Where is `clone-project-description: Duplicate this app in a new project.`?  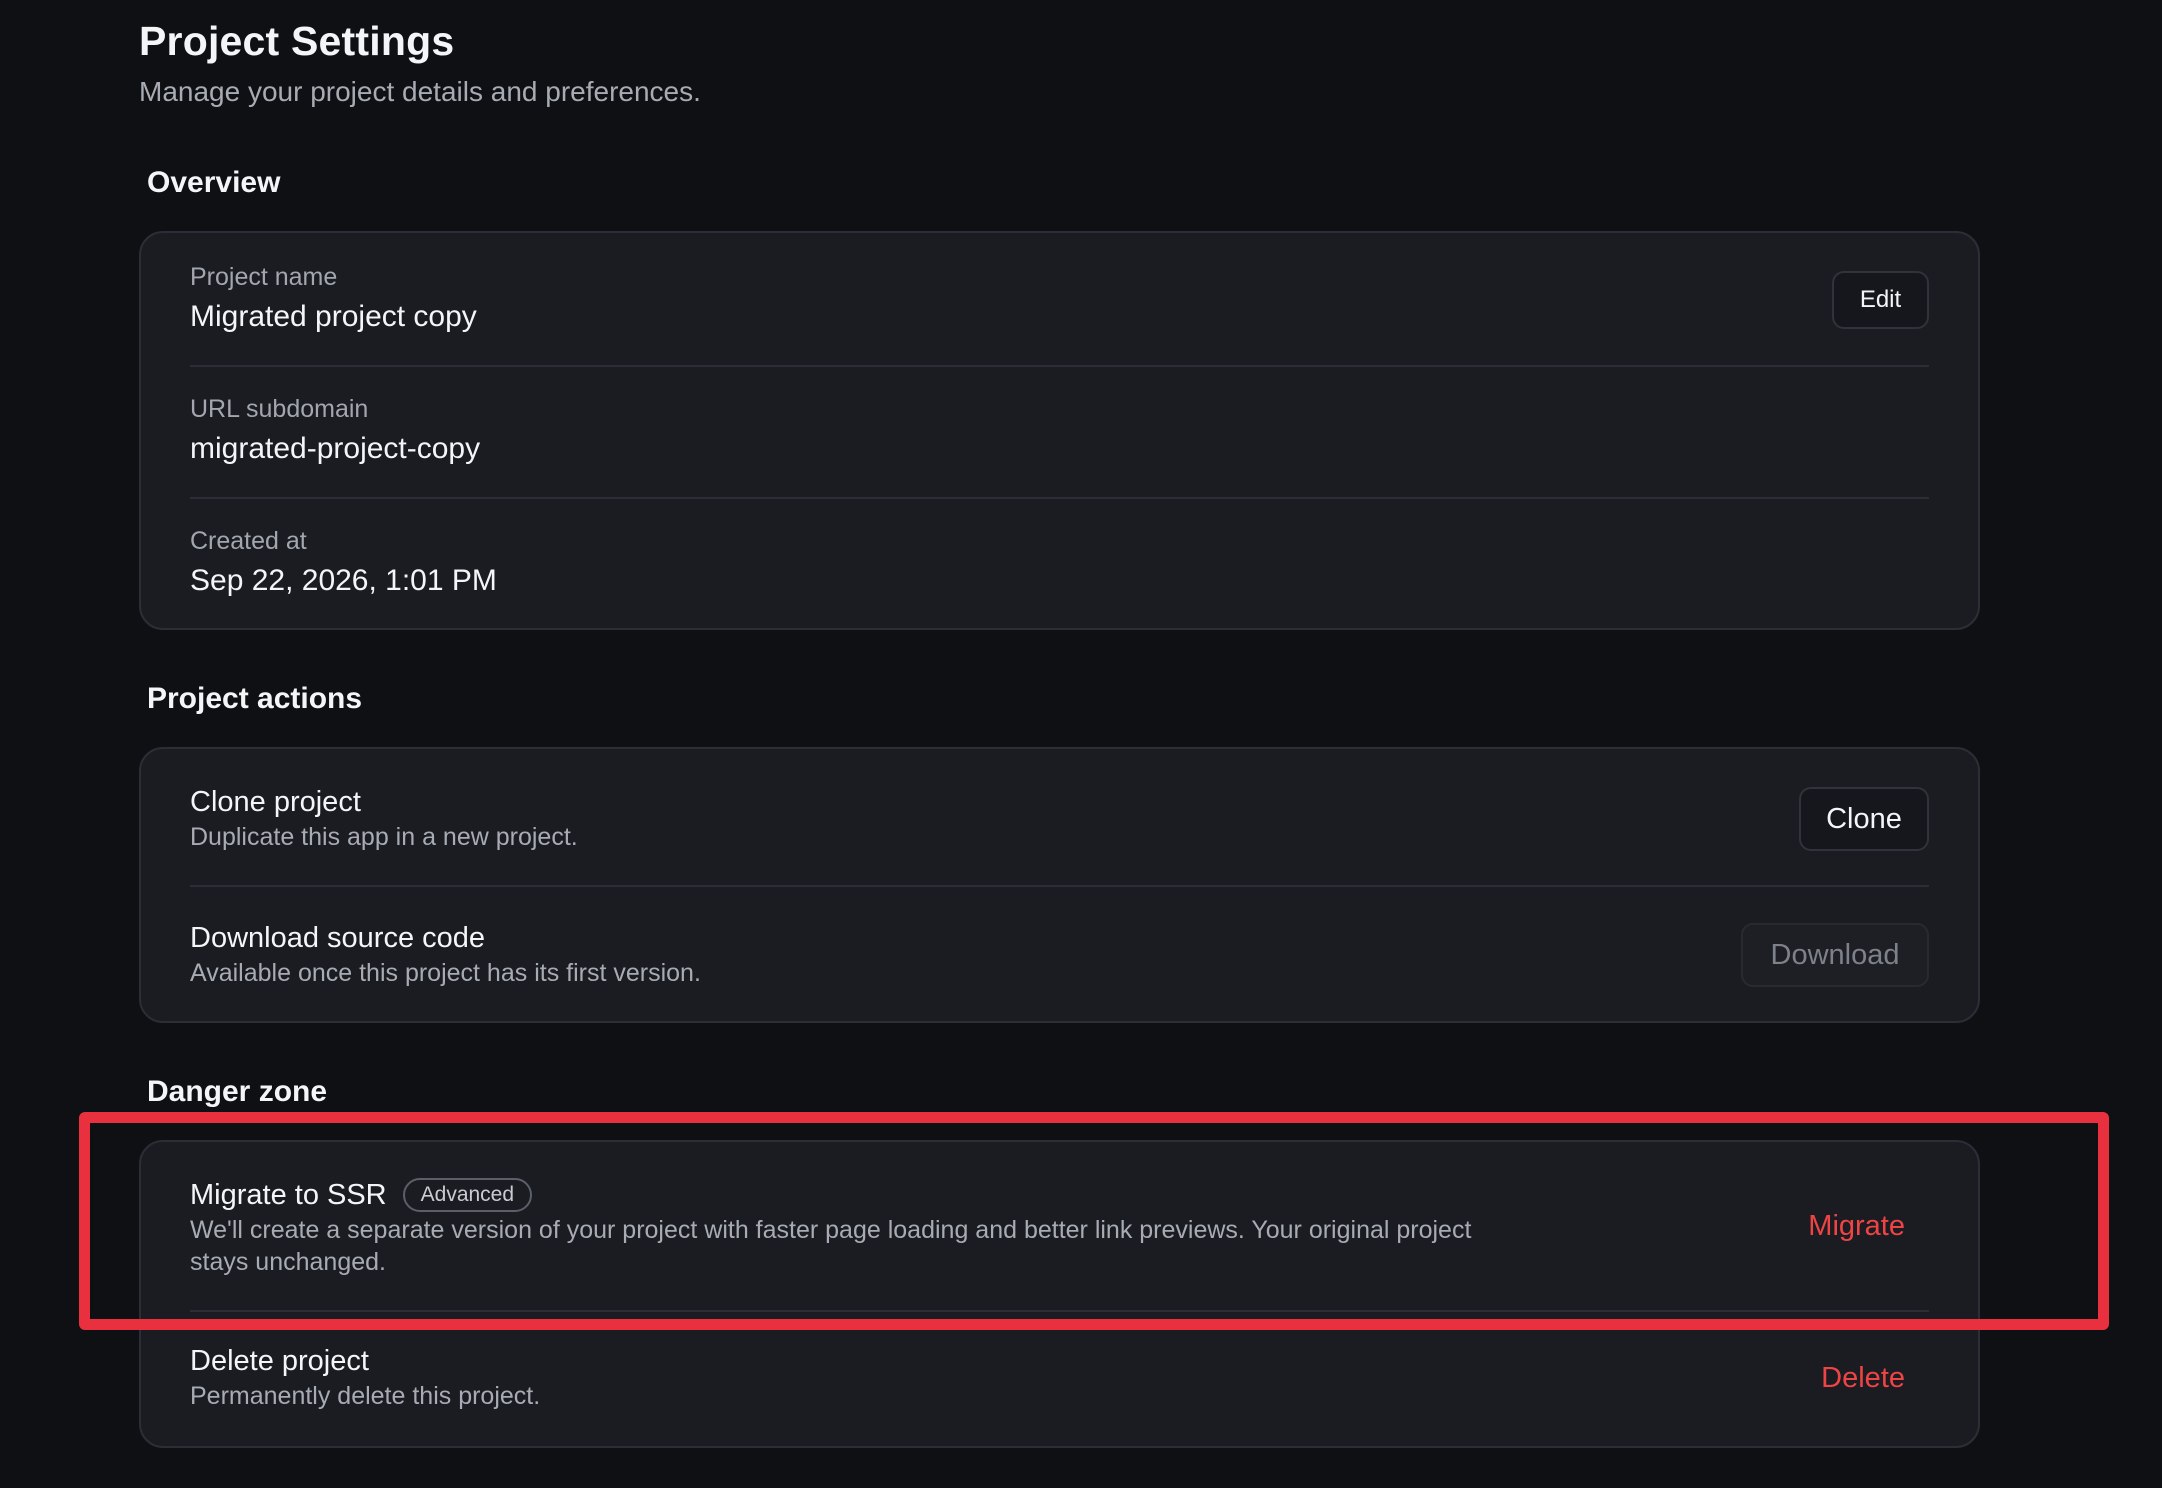
clone-project-description: Duplicate this app in a new project. is located at coordinates (384, 837).